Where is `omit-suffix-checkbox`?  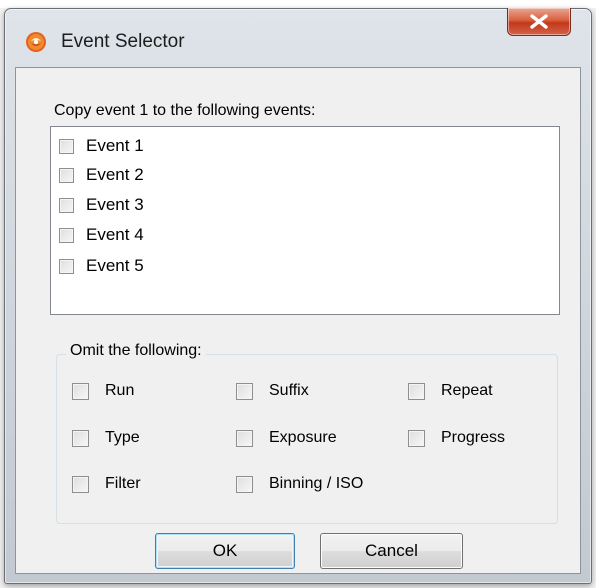 omit-suffix-checkbox is located at coordinates (244, 391).